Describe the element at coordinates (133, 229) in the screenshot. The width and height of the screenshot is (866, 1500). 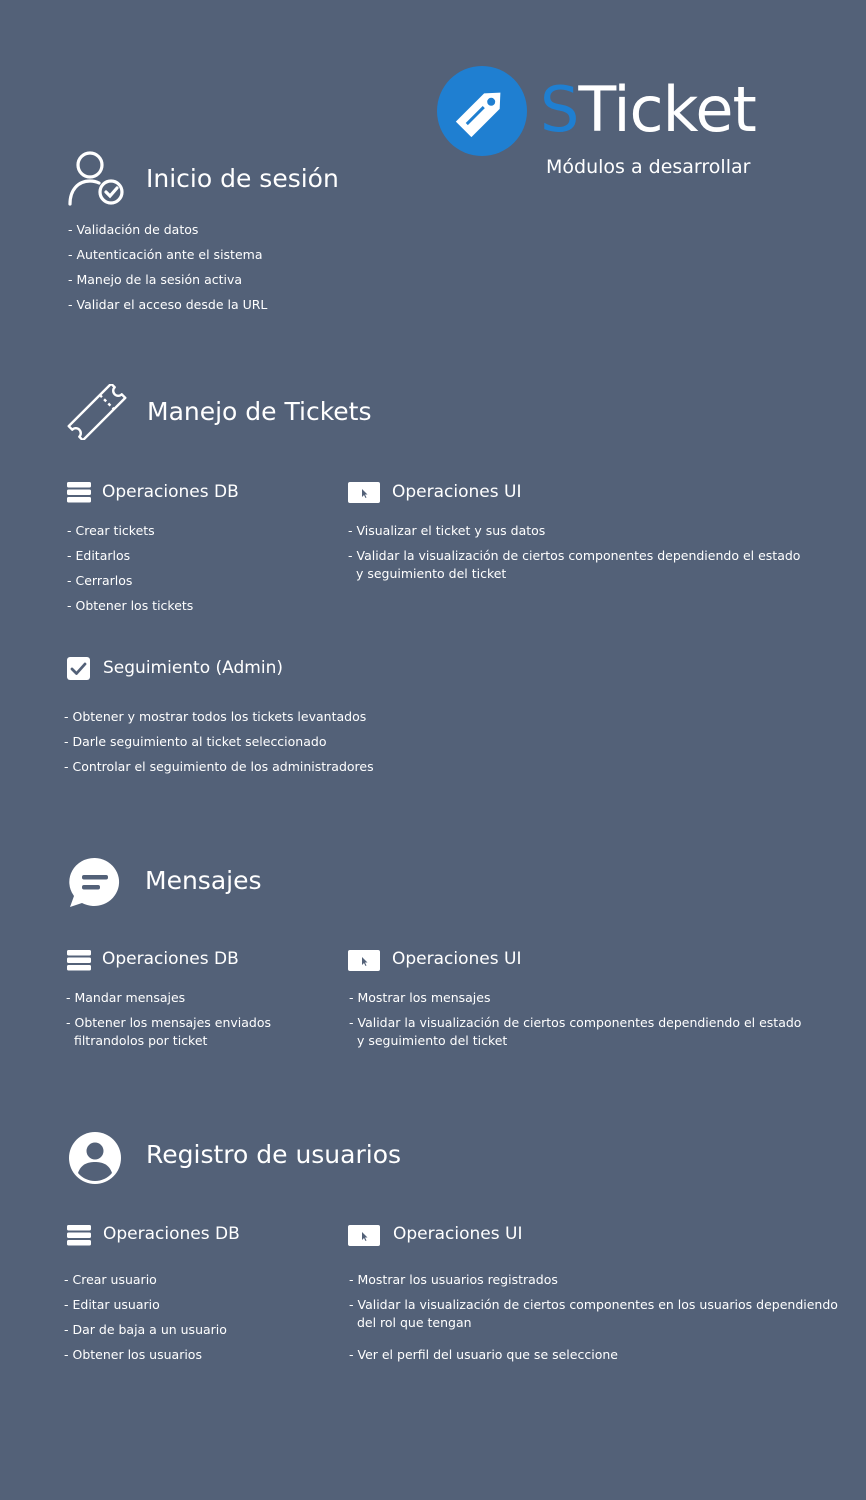
I see `list-item: - Validación de datos` at that location.